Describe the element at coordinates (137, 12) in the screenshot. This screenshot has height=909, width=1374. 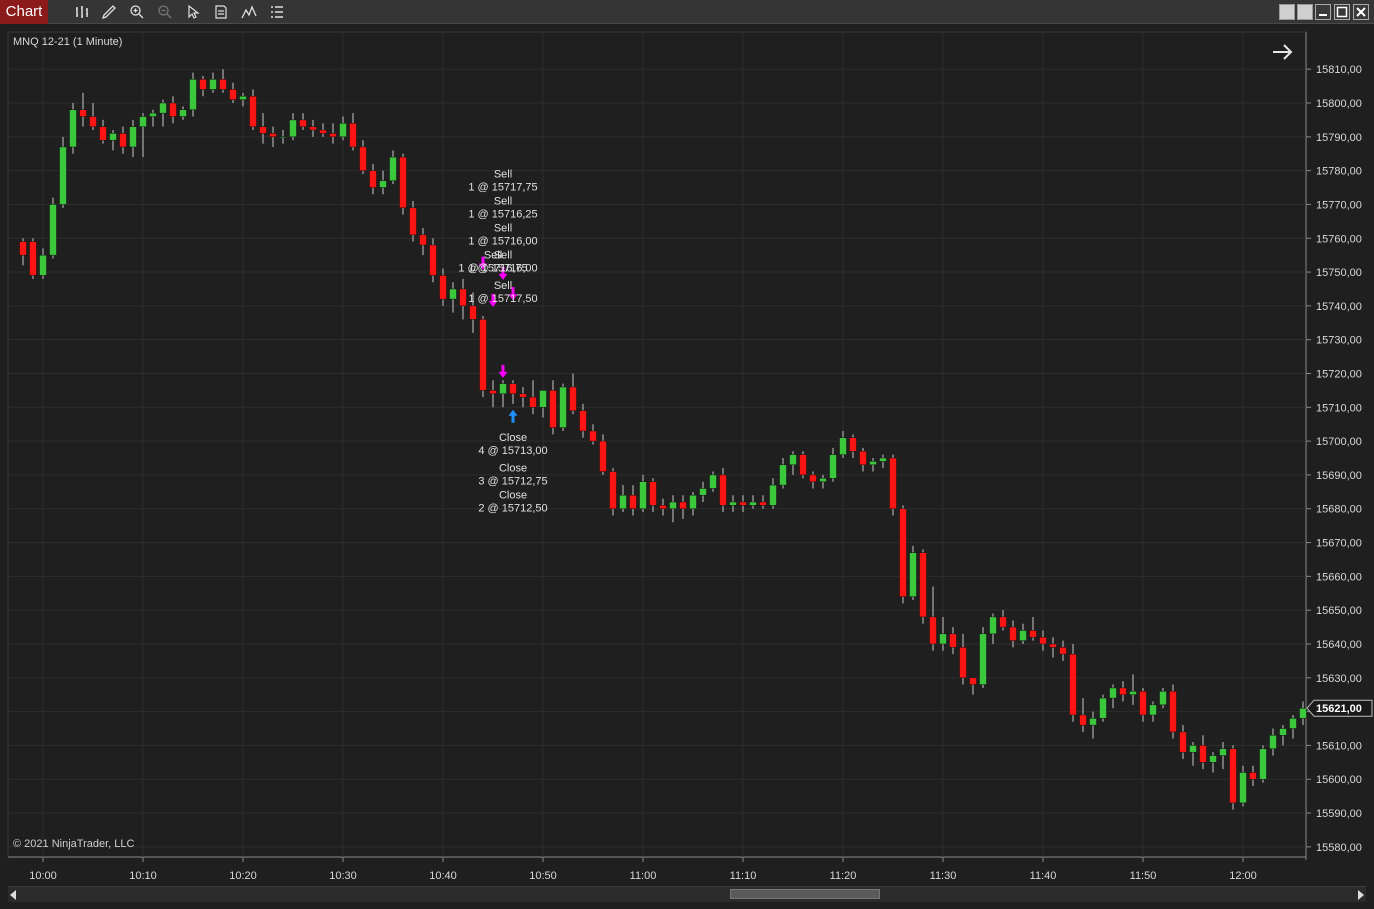
I see `zoom-in-icon` at that location.